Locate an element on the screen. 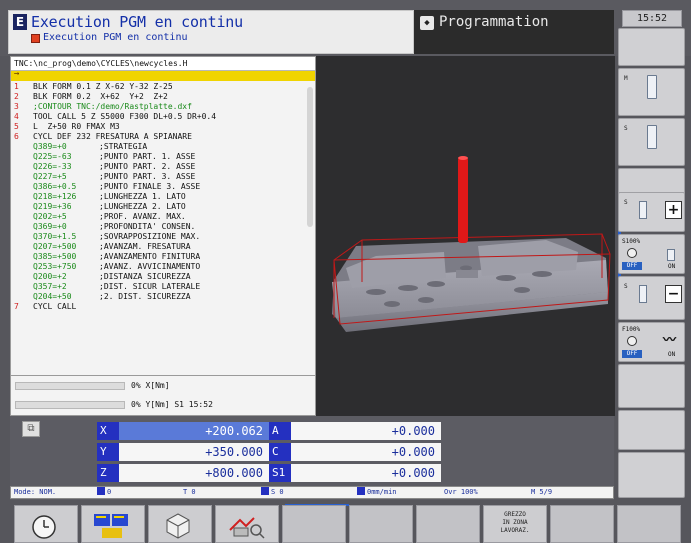 The height and width of the screenshot is (543, 691). softkey-3d-view is located at coordinates (180, 524).